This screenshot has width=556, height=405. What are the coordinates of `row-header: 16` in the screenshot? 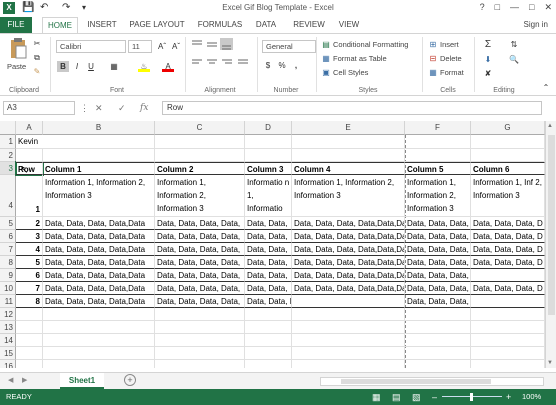 It's located at (8, 364).